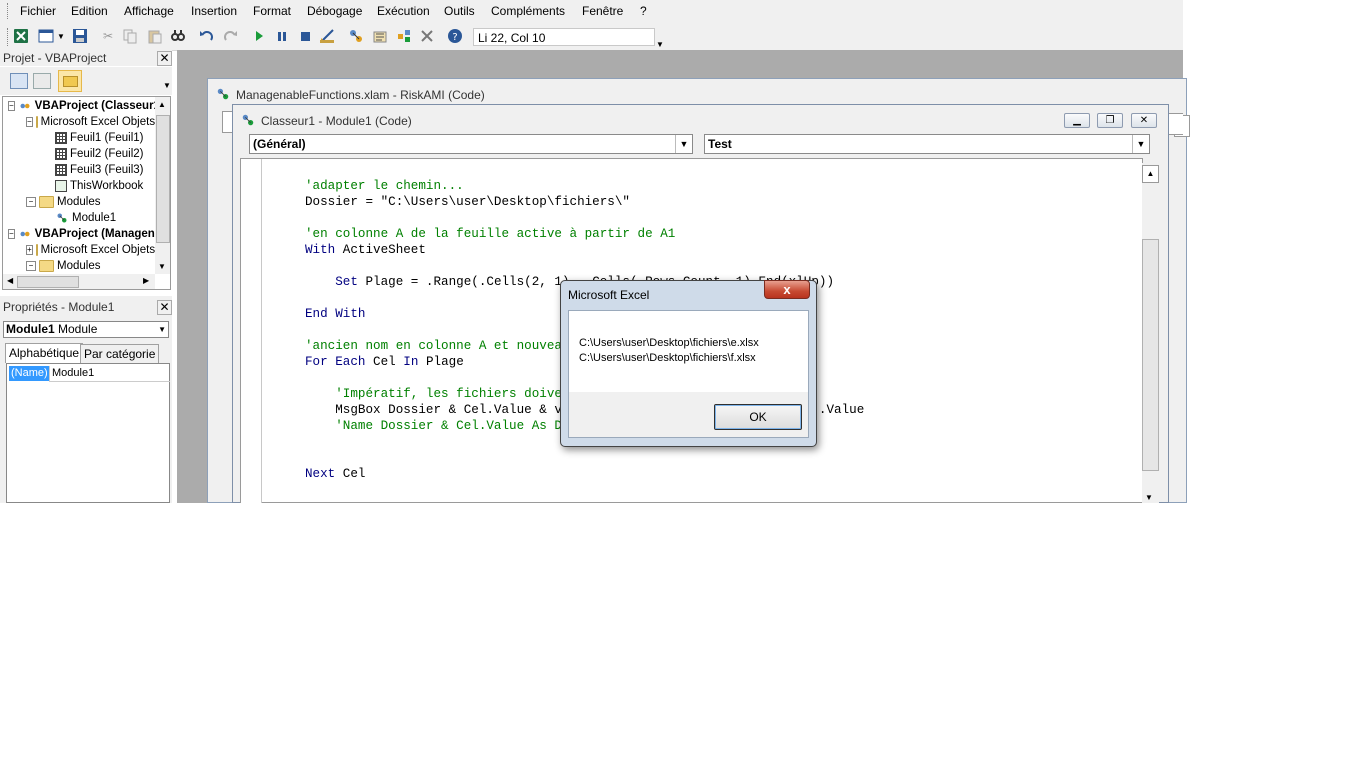  Describe the element at coordinates (146, 280) in the screenshot. I see `scroll-right-icon: ▶` at that location.